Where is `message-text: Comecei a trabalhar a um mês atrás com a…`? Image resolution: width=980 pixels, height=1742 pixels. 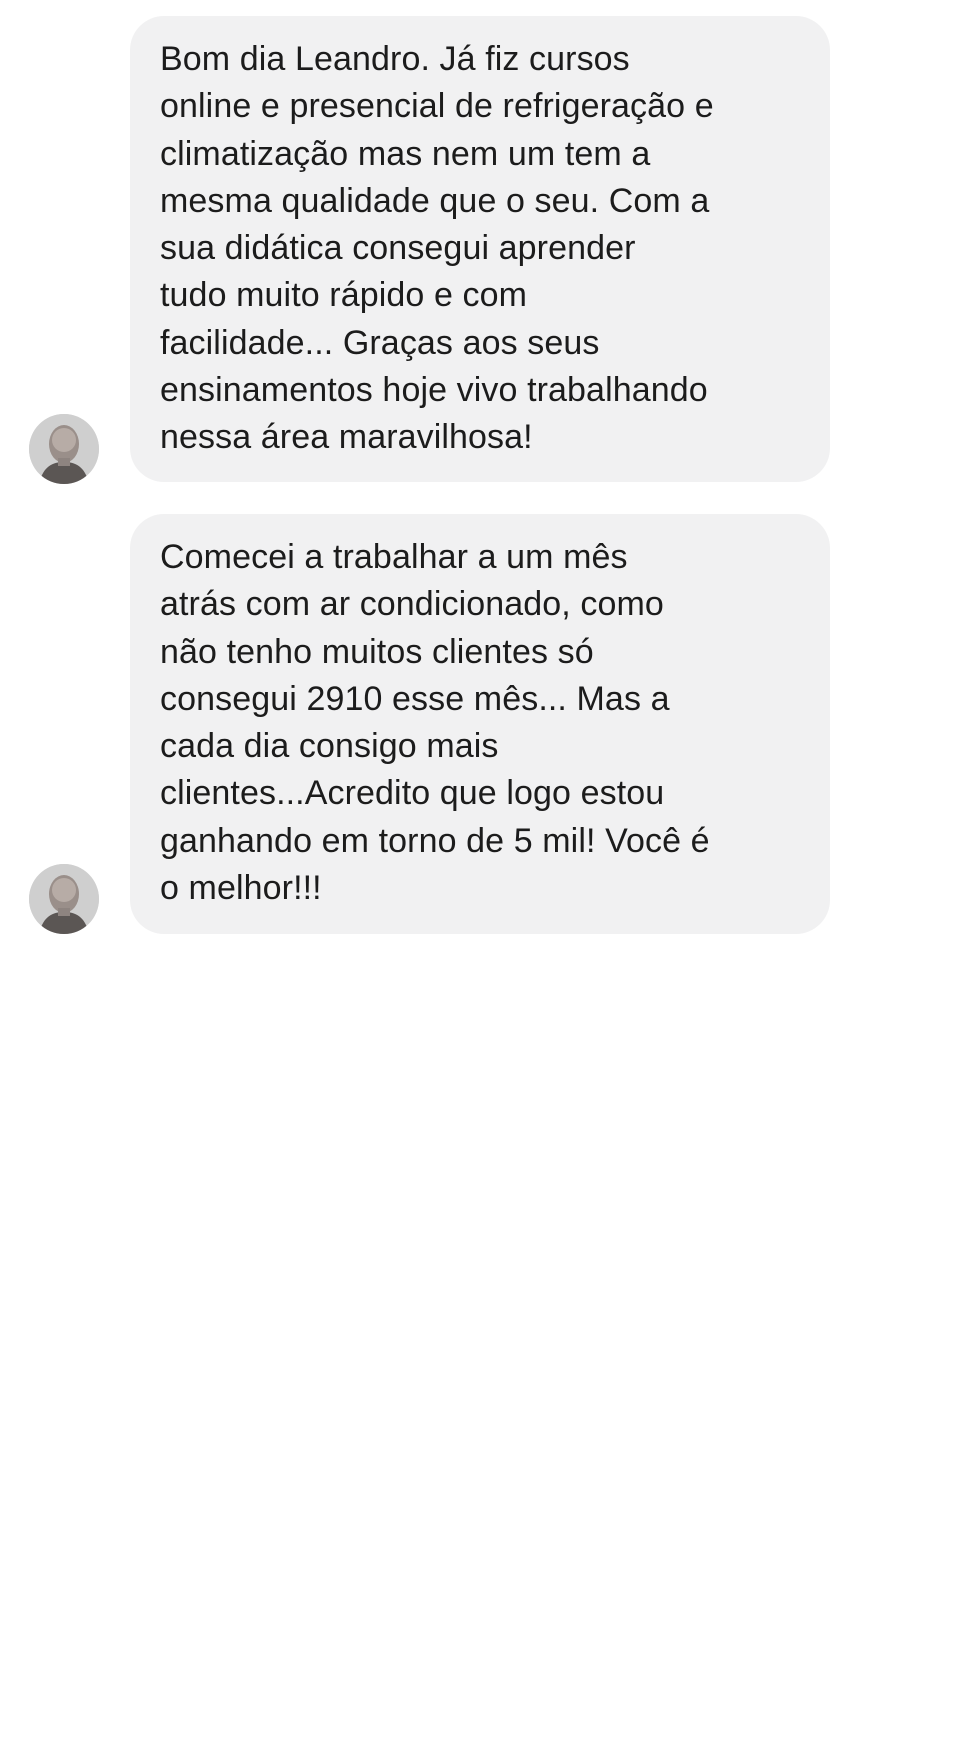
message-text: Comecei a trabalhar a um mês atrás com a… is located at coordinates (435, 723).